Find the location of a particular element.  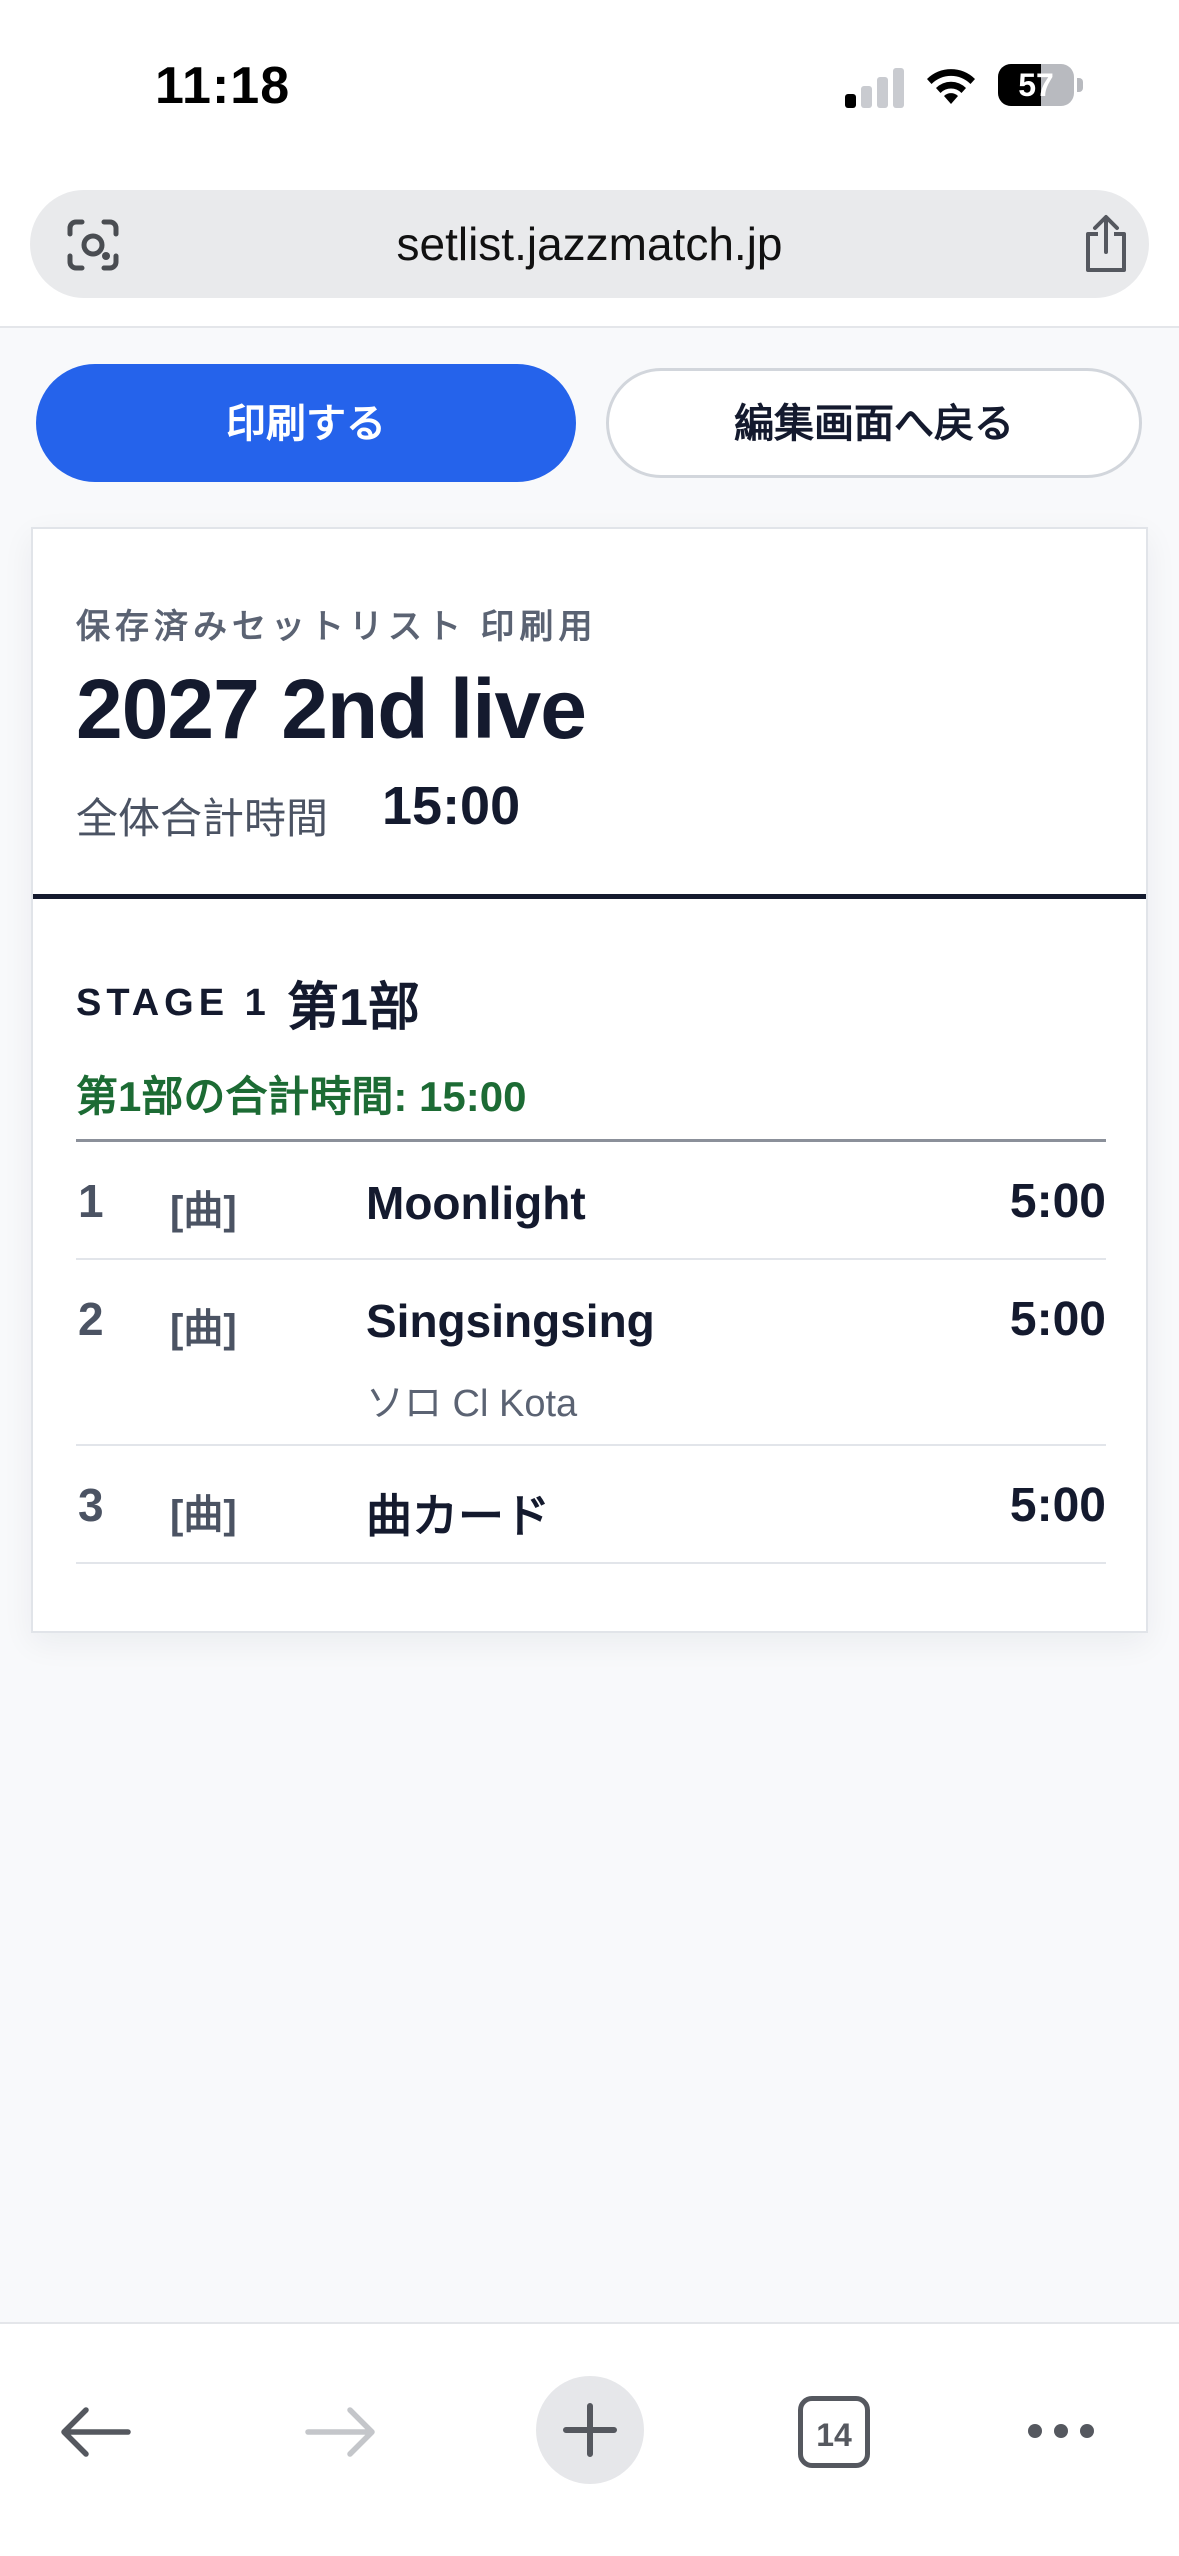

url-text: setlist.jazzmatch.jp is located at coordinates (589, 244).